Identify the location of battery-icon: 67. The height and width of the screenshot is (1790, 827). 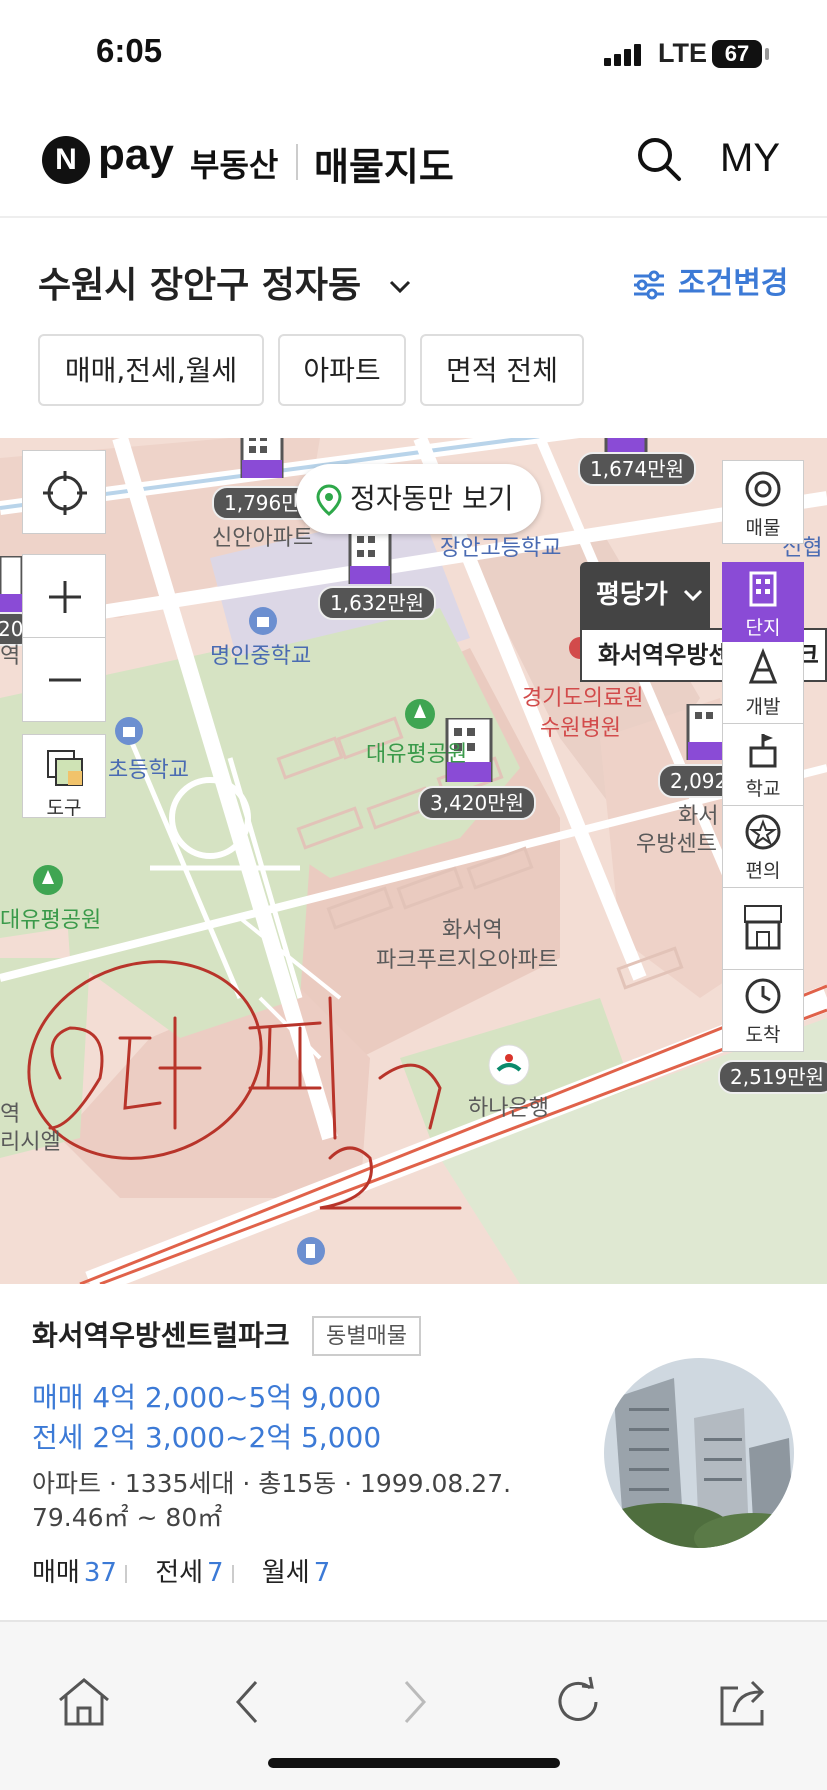
(737, 54).